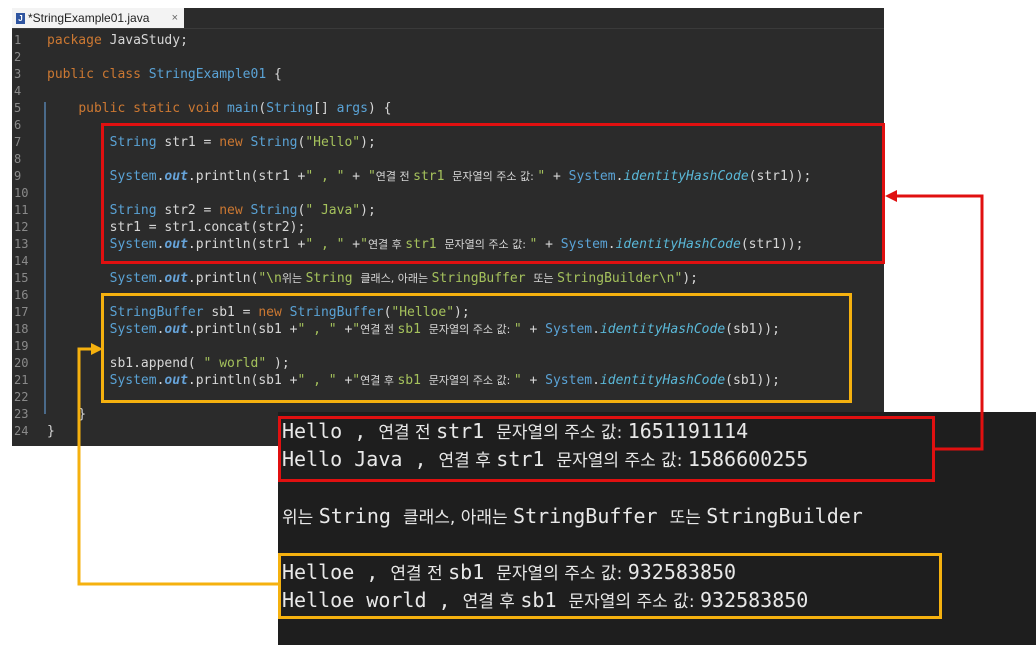  Describe the element at coordinates (448, 91) in the screenshot. I see `code-line: 4` at that location.